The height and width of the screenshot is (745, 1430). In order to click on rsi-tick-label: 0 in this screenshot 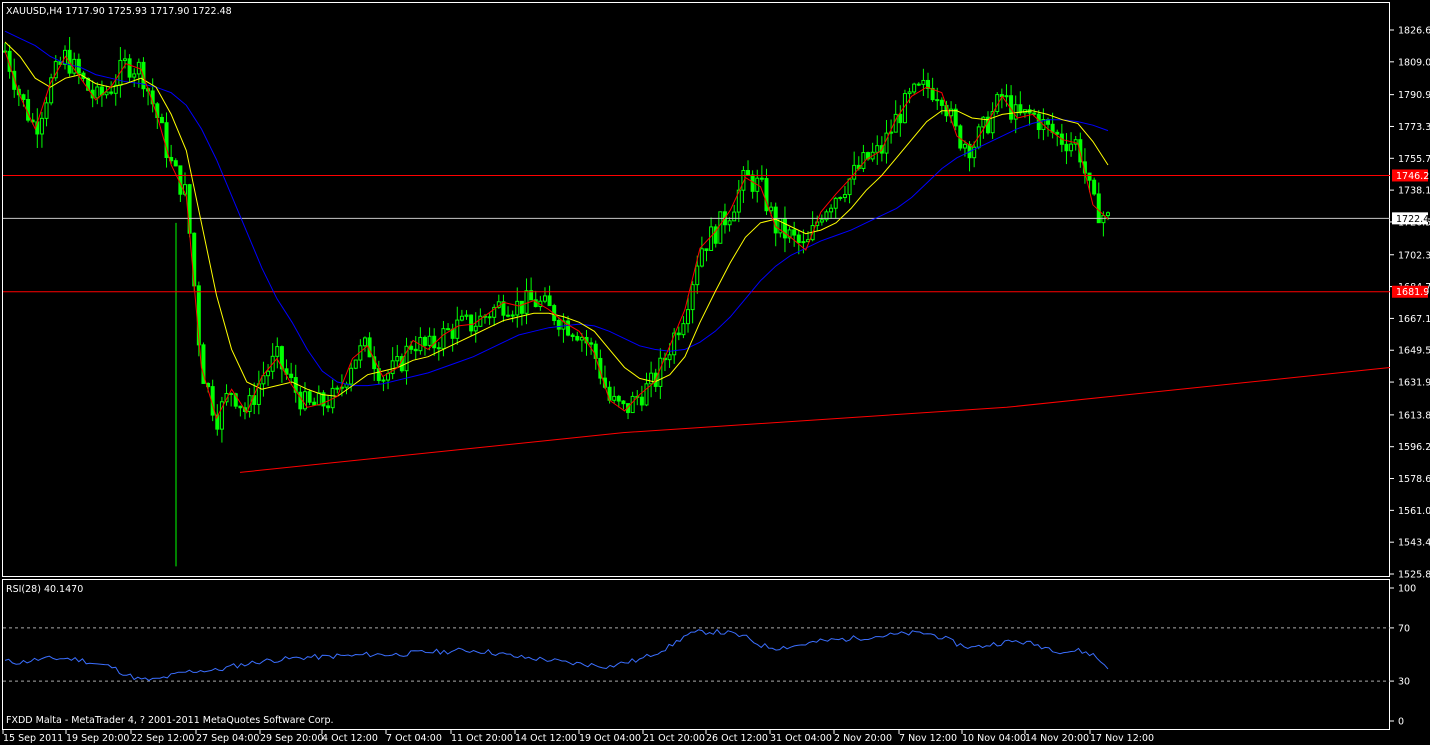, I will do `click(1401, 722)`.